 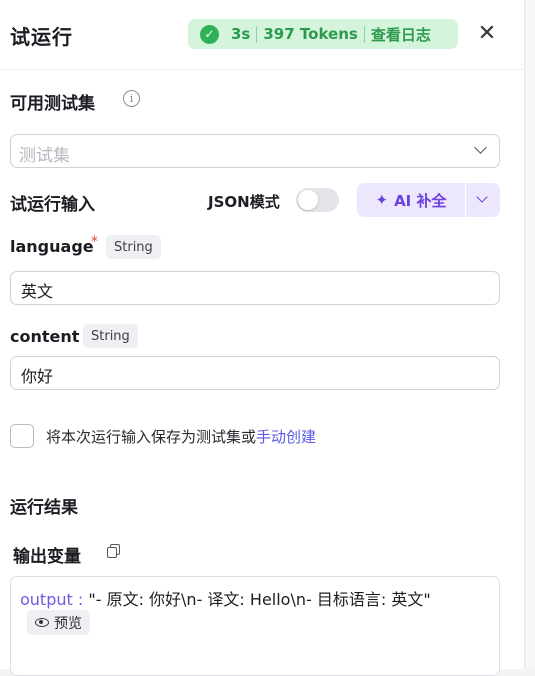 I want to click on panel-header: 试运行 ✓ 3s 397 Tokens 查看日志 ✕, so click(x=262, y=35).